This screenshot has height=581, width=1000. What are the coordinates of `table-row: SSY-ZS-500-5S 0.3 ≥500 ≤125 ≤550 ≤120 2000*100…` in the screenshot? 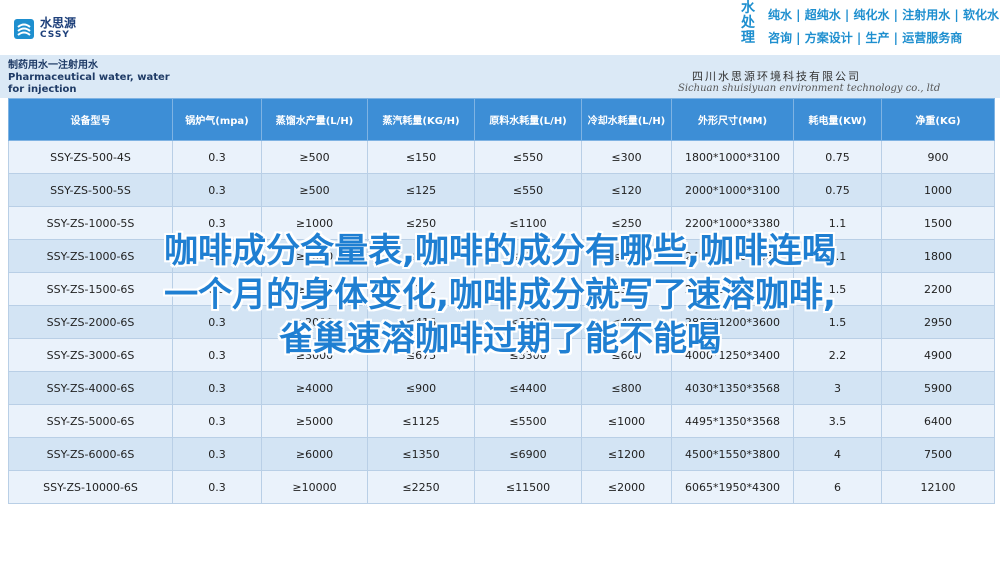 It's located at (501, 190).